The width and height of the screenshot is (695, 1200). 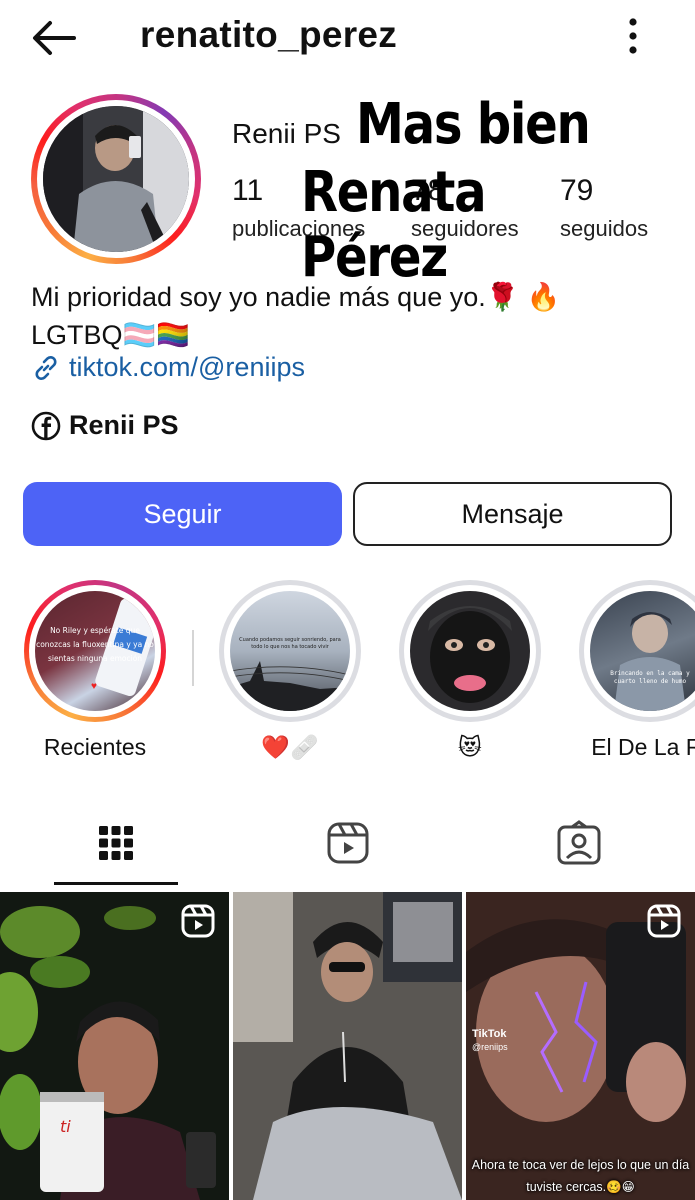 What do you see at coordinates (95, 747) in the screenshot?
I see `highlight-label: Recientes` at bounding box center [95, 747].